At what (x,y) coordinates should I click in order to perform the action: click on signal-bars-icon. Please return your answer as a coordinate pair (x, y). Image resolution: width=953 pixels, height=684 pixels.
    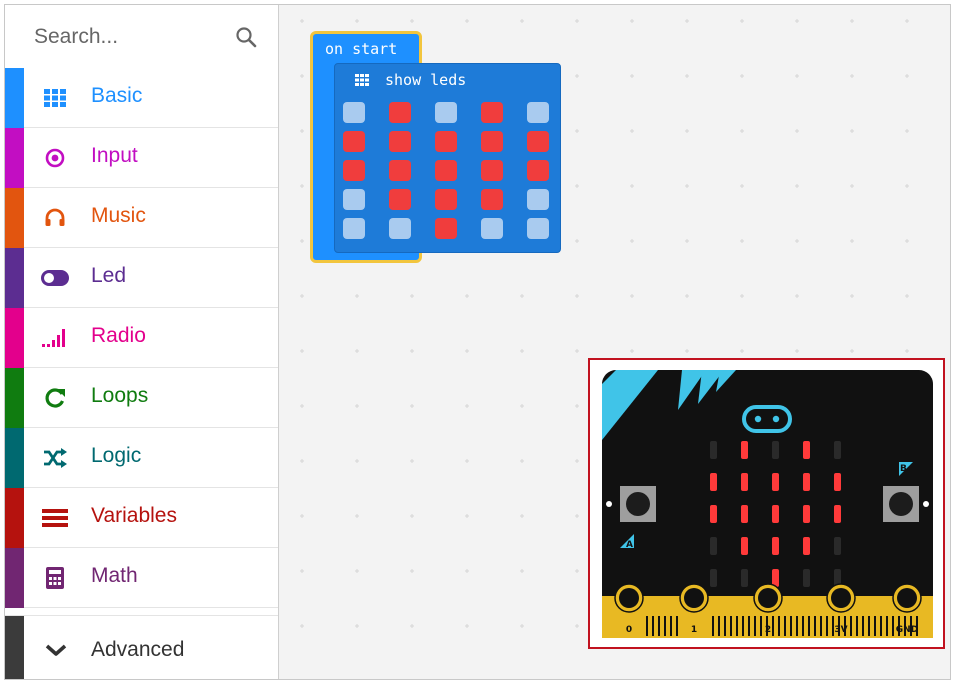
    Looking at the image, I should click on (55, 338).